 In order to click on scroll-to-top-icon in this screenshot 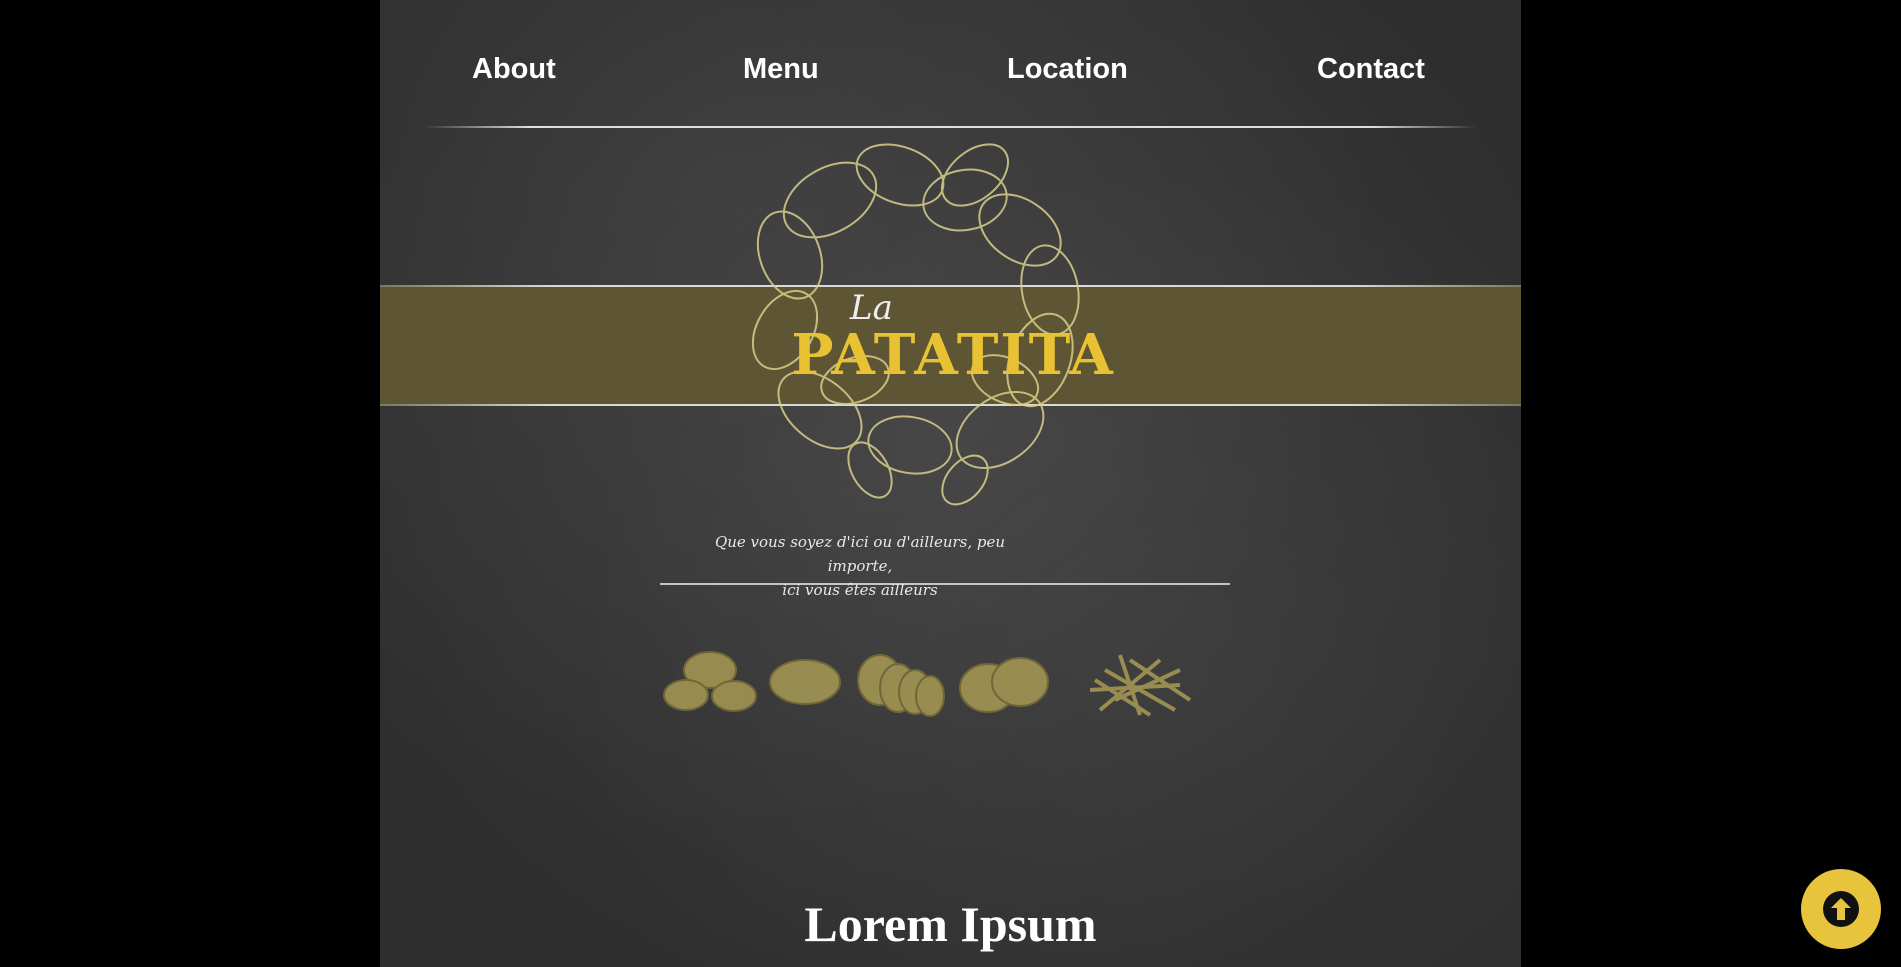, I will do `click(1841, 909)`.